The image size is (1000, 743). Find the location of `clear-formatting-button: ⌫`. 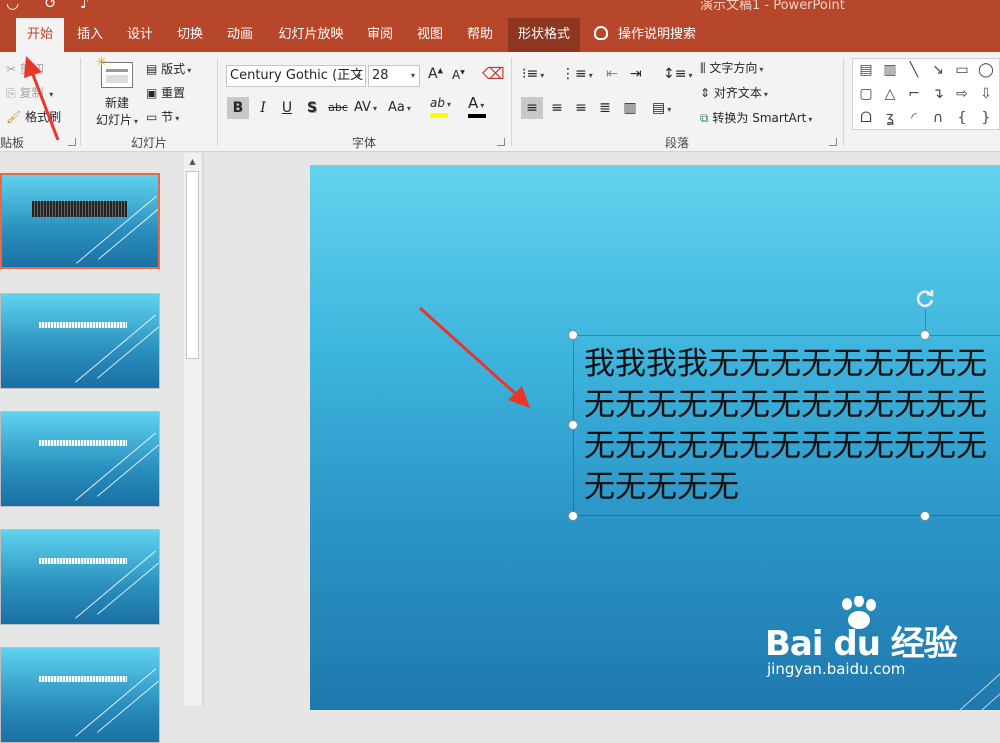

clear-formatting-button: ⌫ is located at coordinates (493, 73).